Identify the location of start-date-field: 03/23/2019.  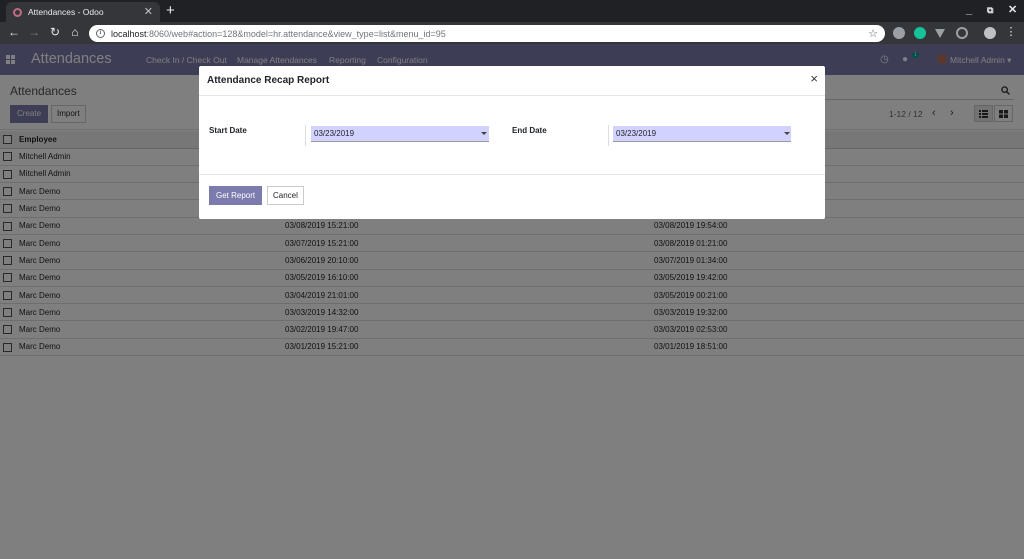
(400, 134).